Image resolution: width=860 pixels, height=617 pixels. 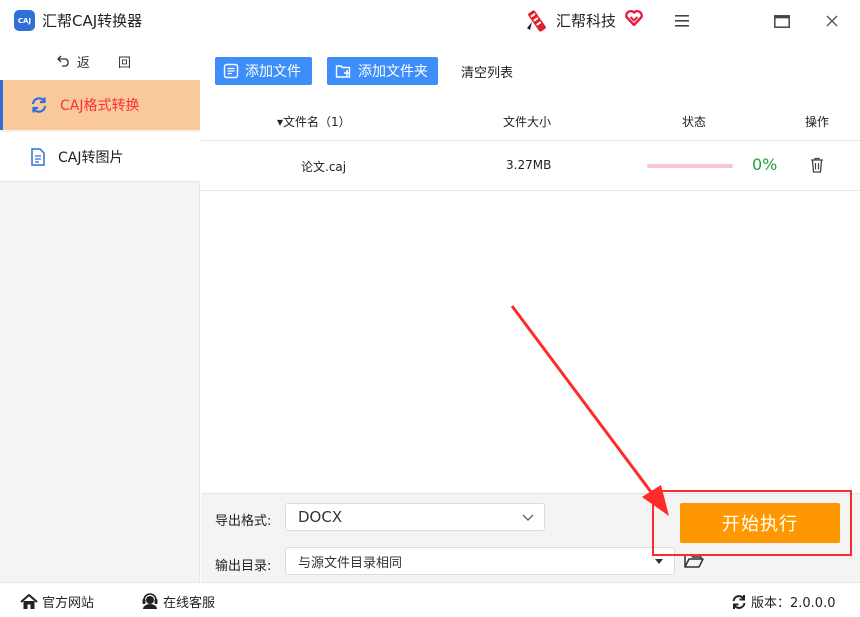 I want to click on format-select: DOCX, so click(x=415, y=517).